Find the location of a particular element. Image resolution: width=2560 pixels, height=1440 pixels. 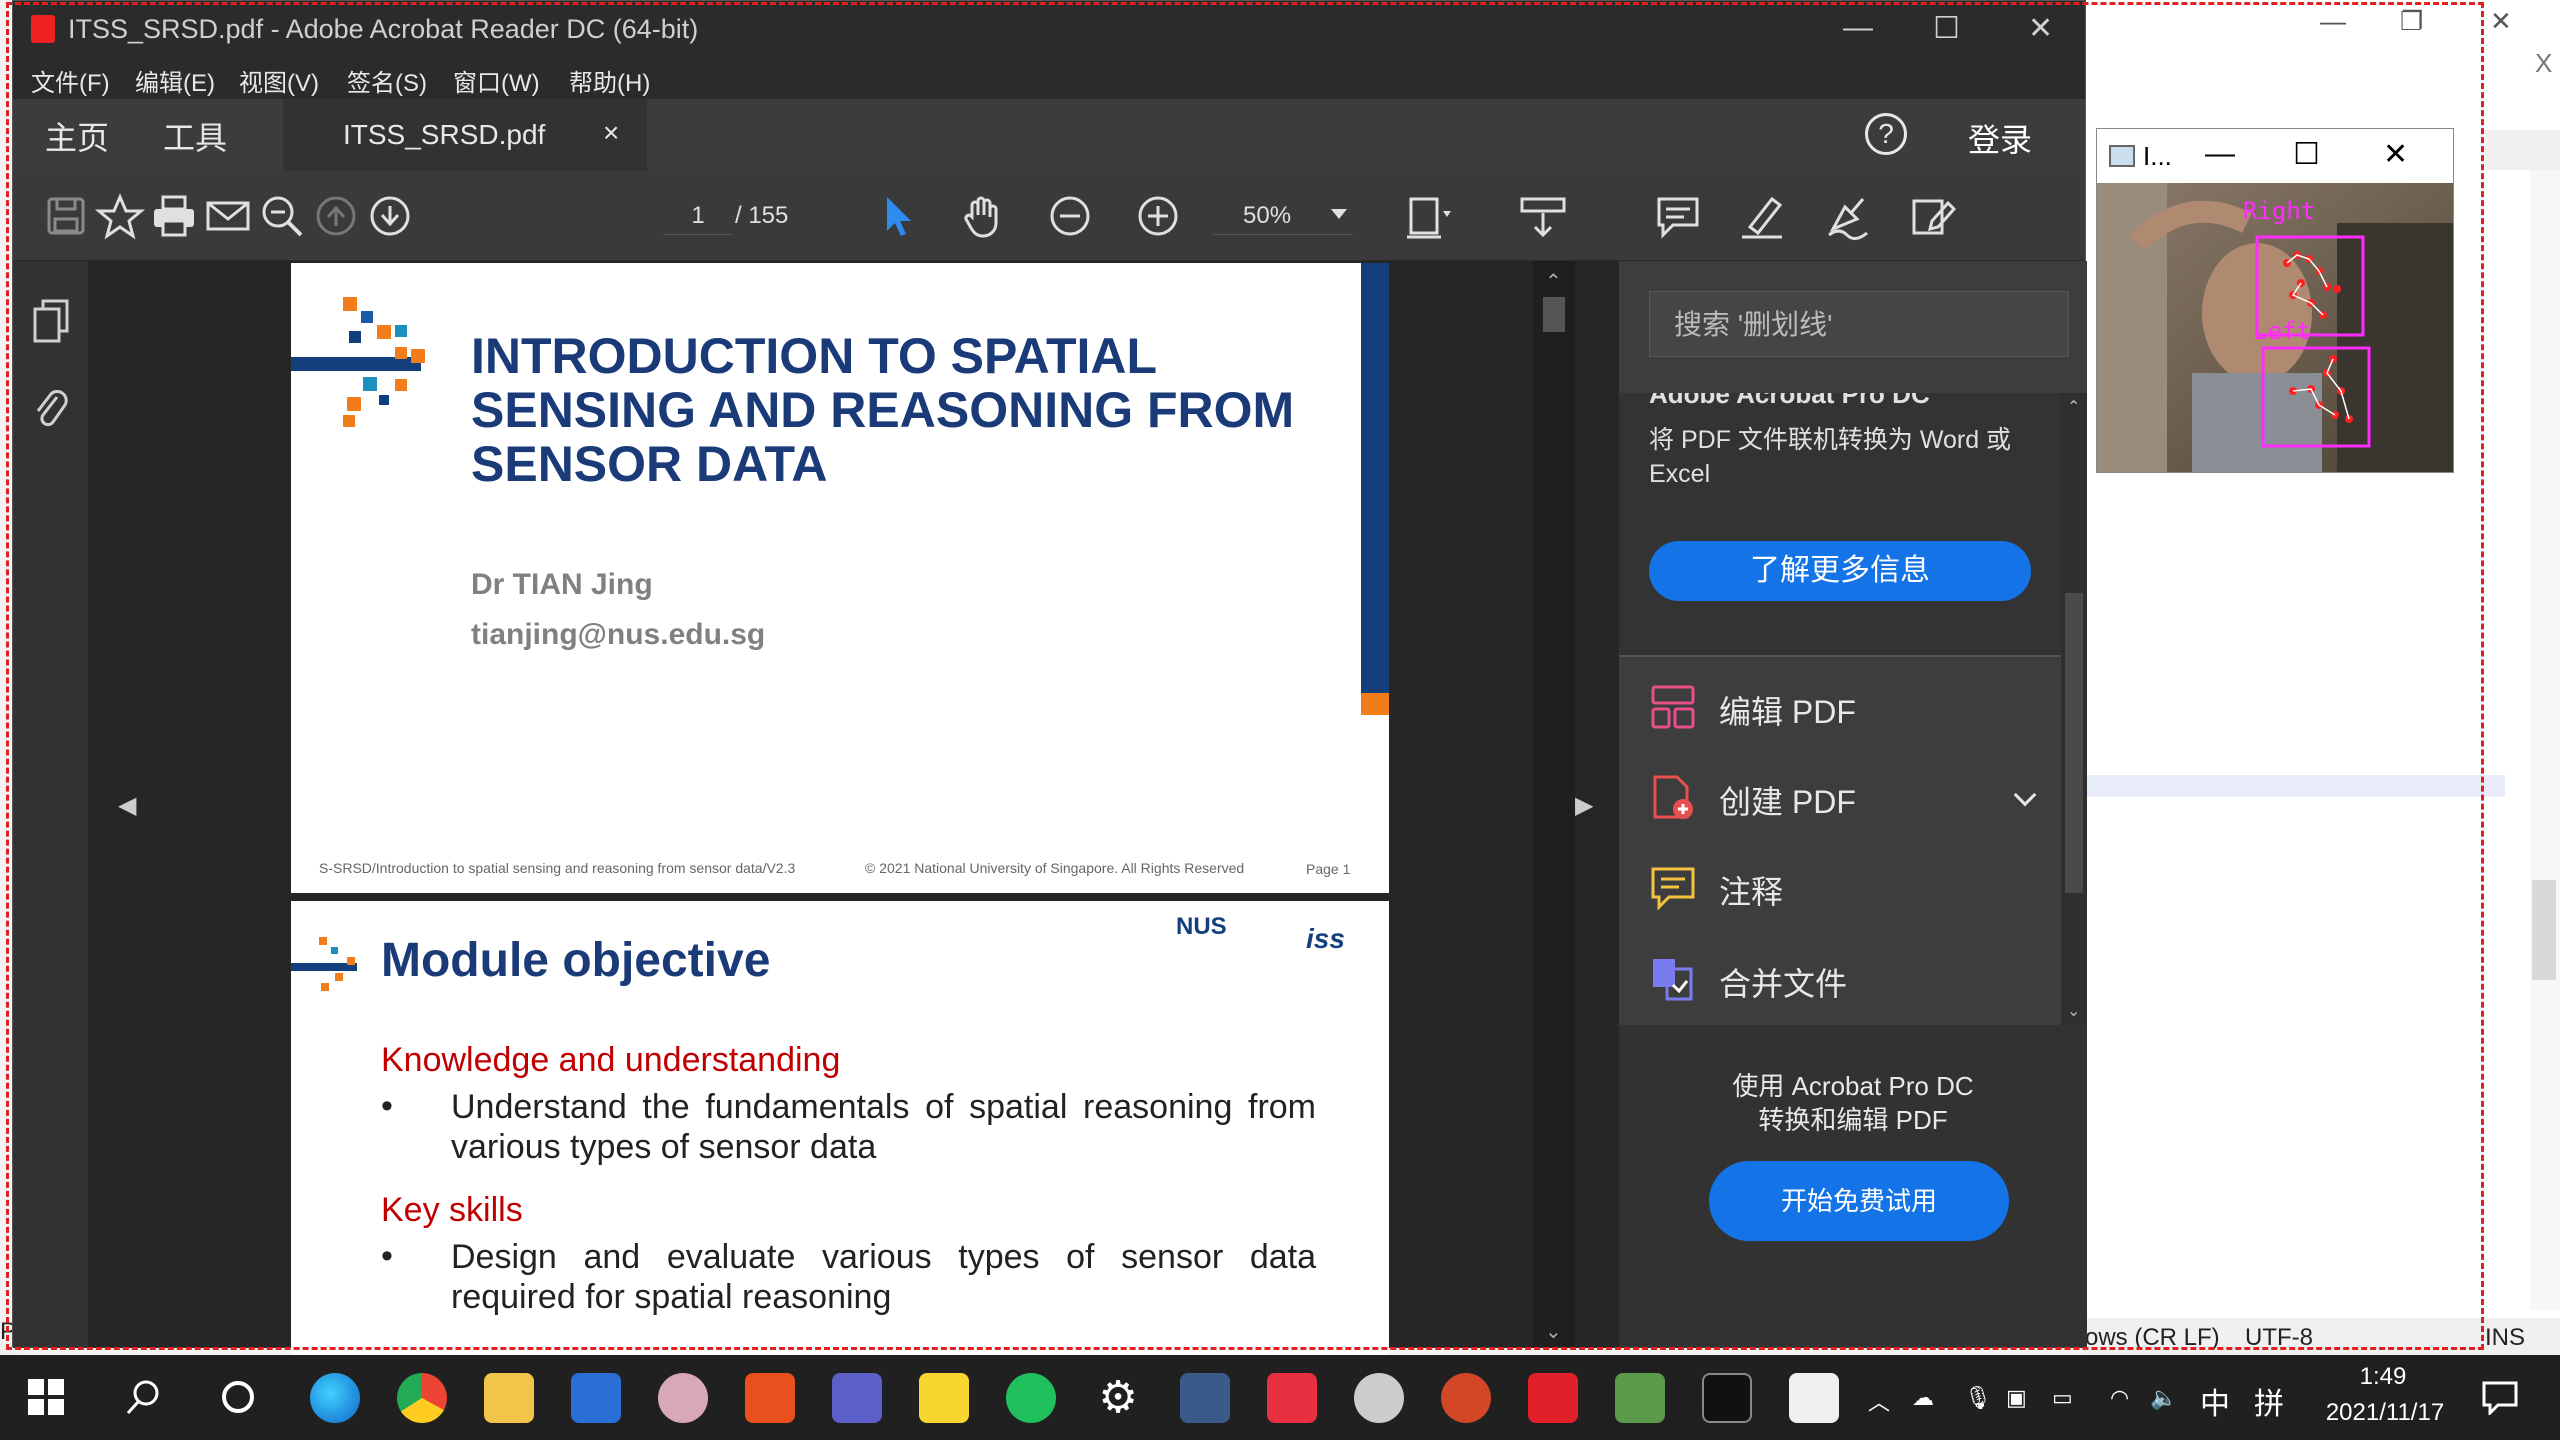

tool-comment: 注释 is located at coordinates (1849, 887).